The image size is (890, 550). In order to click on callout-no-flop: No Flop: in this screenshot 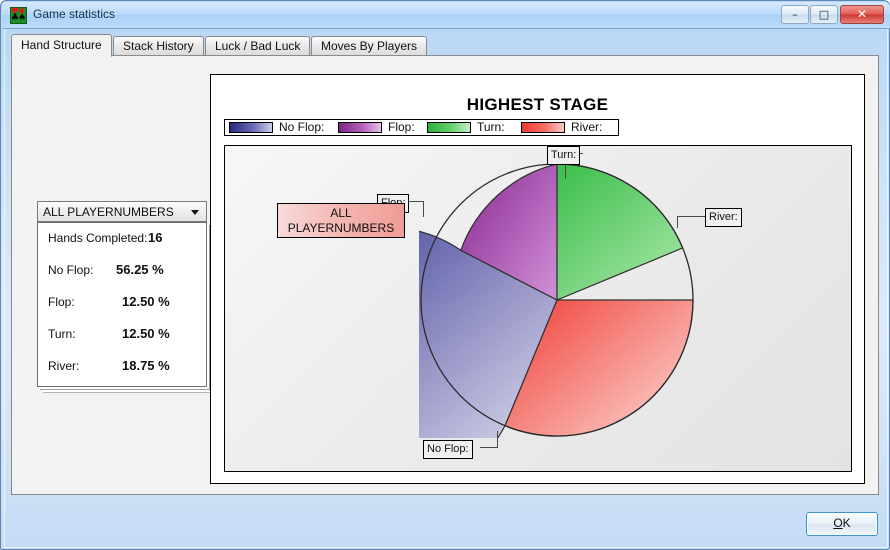, I will do `click(448, 449)`.